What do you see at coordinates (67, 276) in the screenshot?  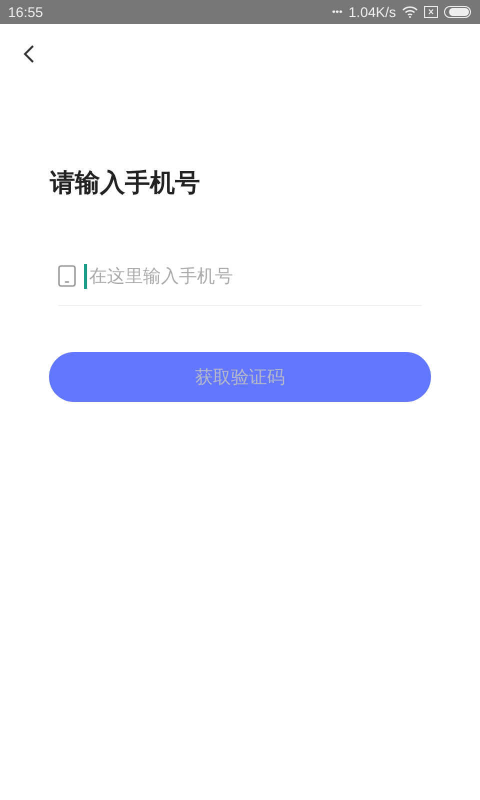 I see `phone-icon` at bounding box center [67, 276].